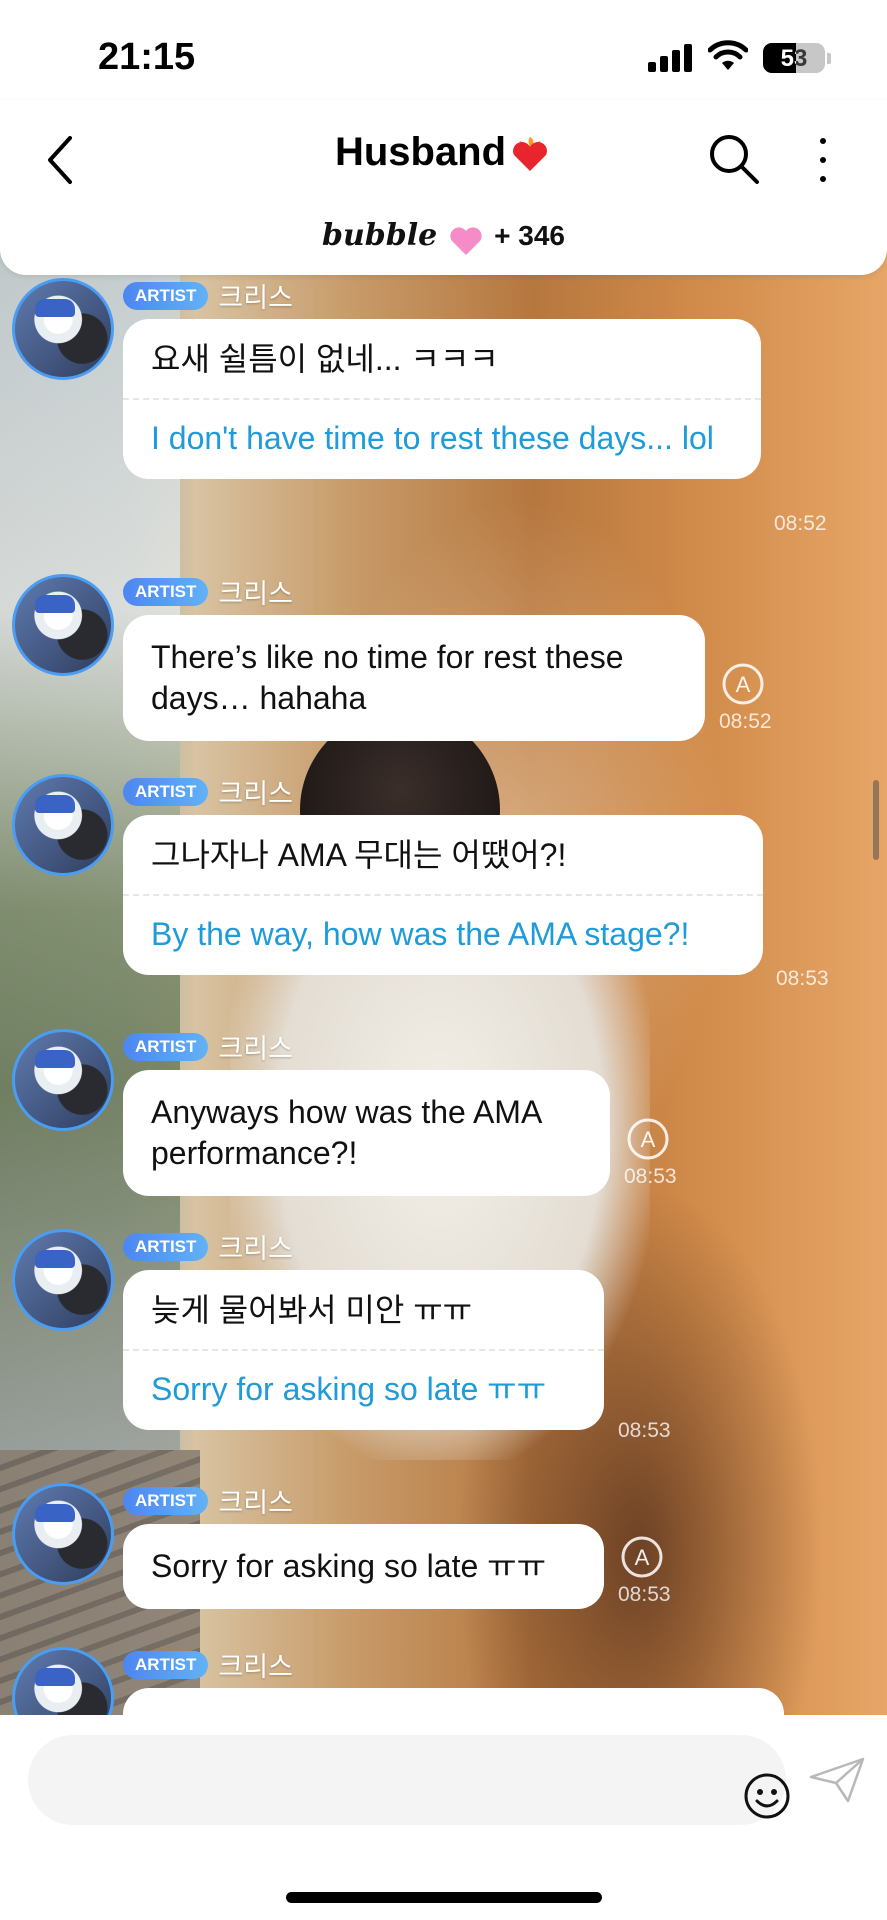  I want to click on heart-on-fire-emoji-icon, so click(530, 153).